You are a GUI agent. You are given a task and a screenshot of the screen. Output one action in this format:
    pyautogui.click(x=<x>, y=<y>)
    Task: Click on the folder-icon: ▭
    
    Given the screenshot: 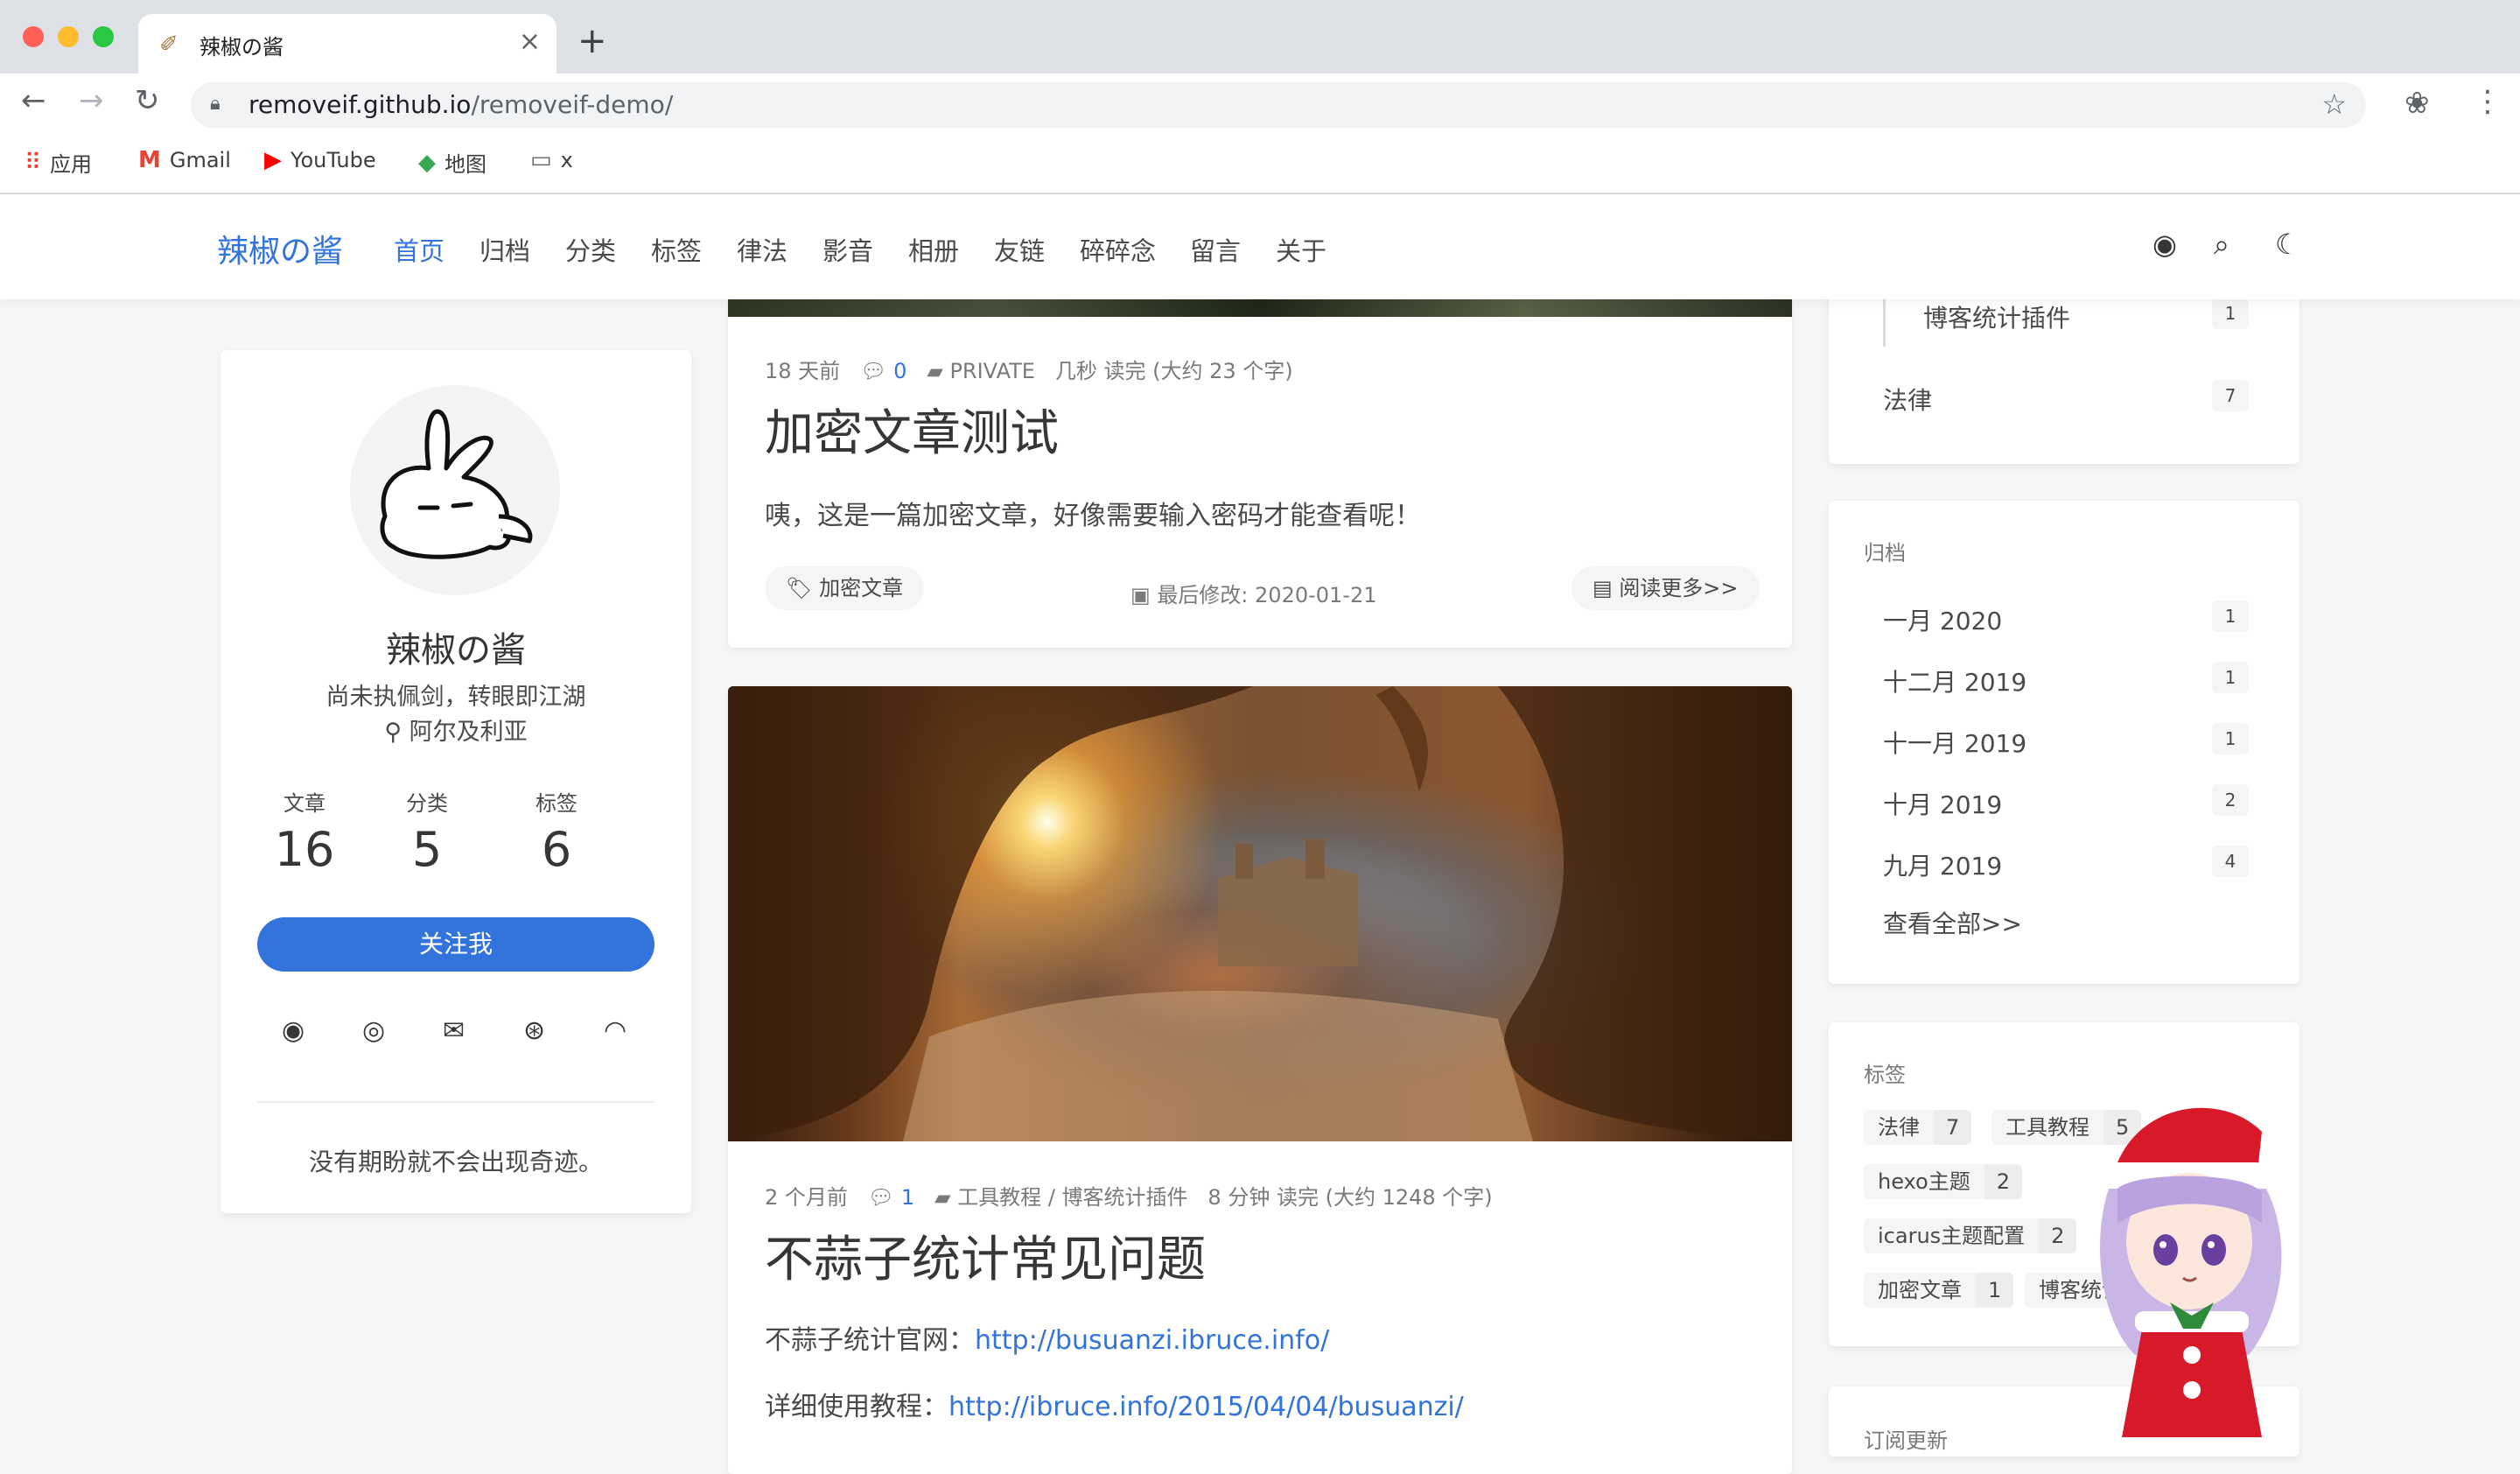 What is the action you would take?
    pyautogui.click(x=541, y=160)
    